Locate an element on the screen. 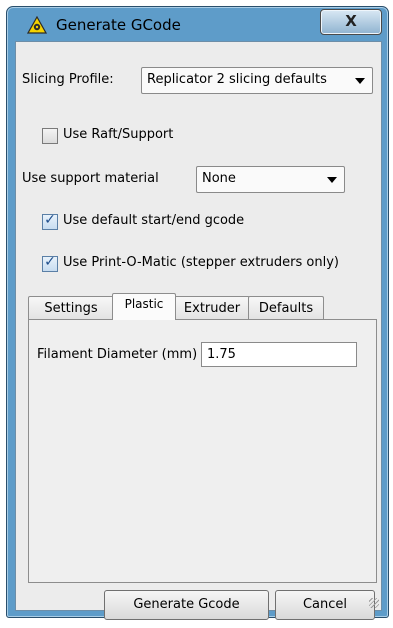  slicing-profile-value: Replicator 2 slicing defaults is located at coordinates (237, 79).